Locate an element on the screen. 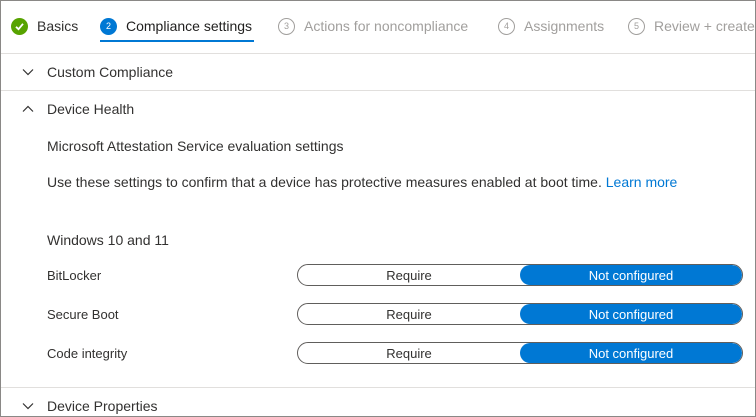  step-number-badge: 4 is located at coordinates (506, 26).